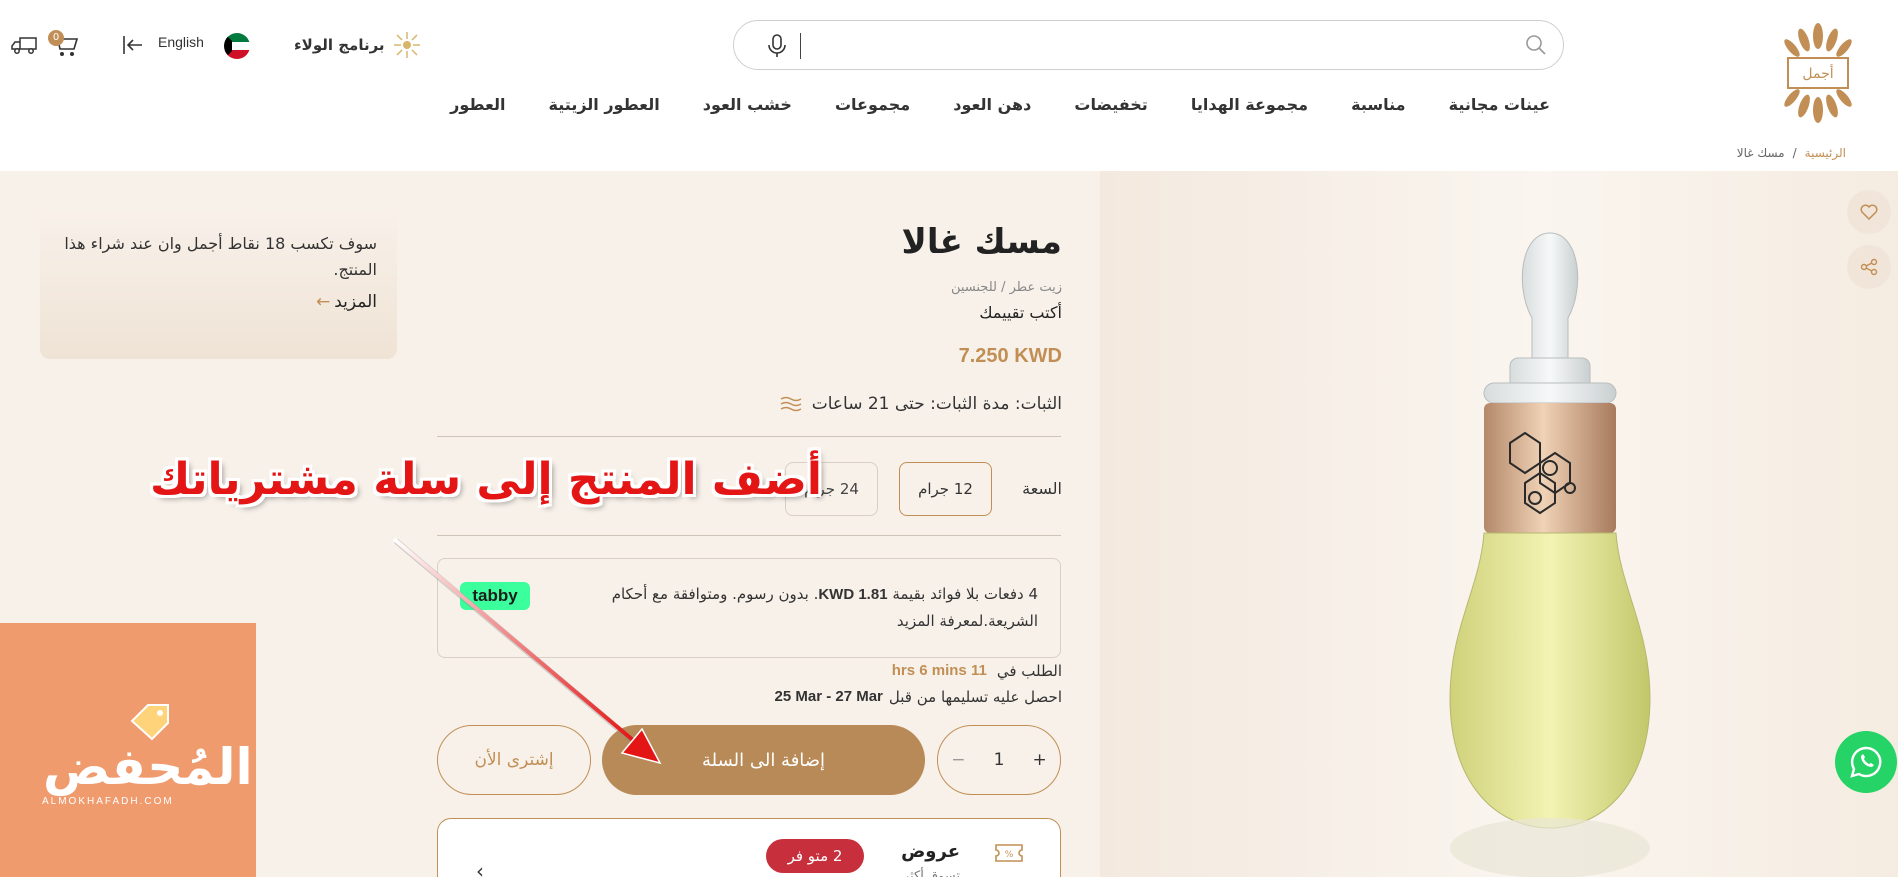 The image size is (1898, 877). What do you see at coordinates (958, 760) in the screenshot?
I see `quantity-decrease-button: −` at bounding box center [958, 760].